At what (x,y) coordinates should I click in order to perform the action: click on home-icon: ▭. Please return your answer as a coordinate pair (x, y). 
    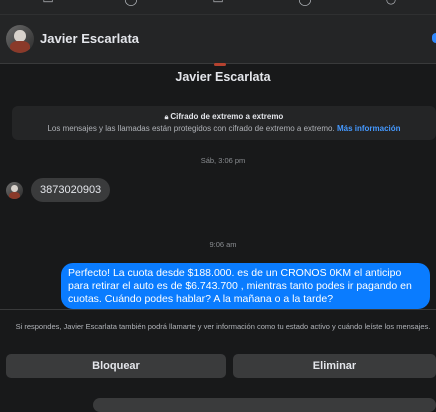
    Looking at the image, I should click on (48, 3).